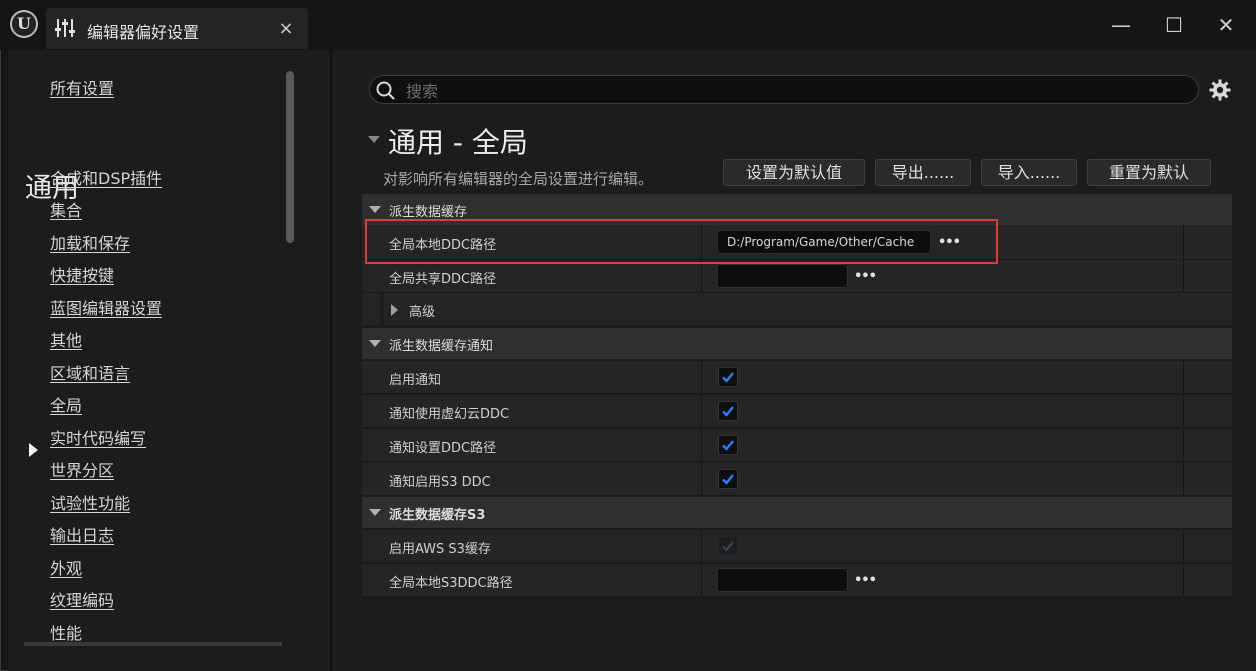  Describe the element at coordinates (106, 307) in the screenshot. I see `sidebar-item: 蓝图编辑器设置` at that location.